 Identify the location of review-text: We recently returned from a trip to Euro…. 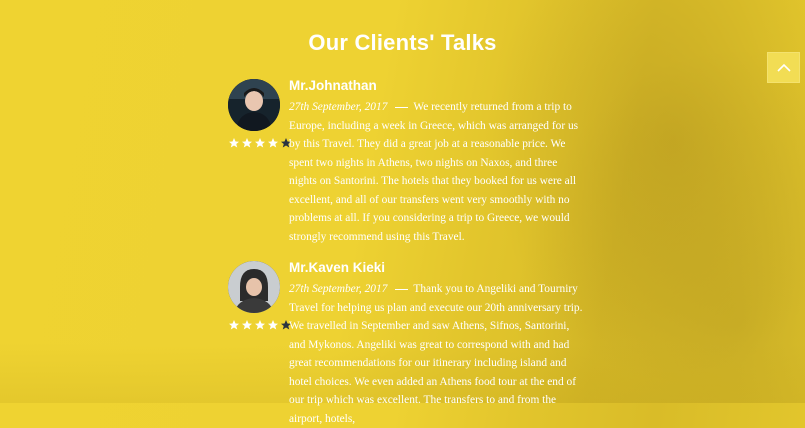
(434, 172).